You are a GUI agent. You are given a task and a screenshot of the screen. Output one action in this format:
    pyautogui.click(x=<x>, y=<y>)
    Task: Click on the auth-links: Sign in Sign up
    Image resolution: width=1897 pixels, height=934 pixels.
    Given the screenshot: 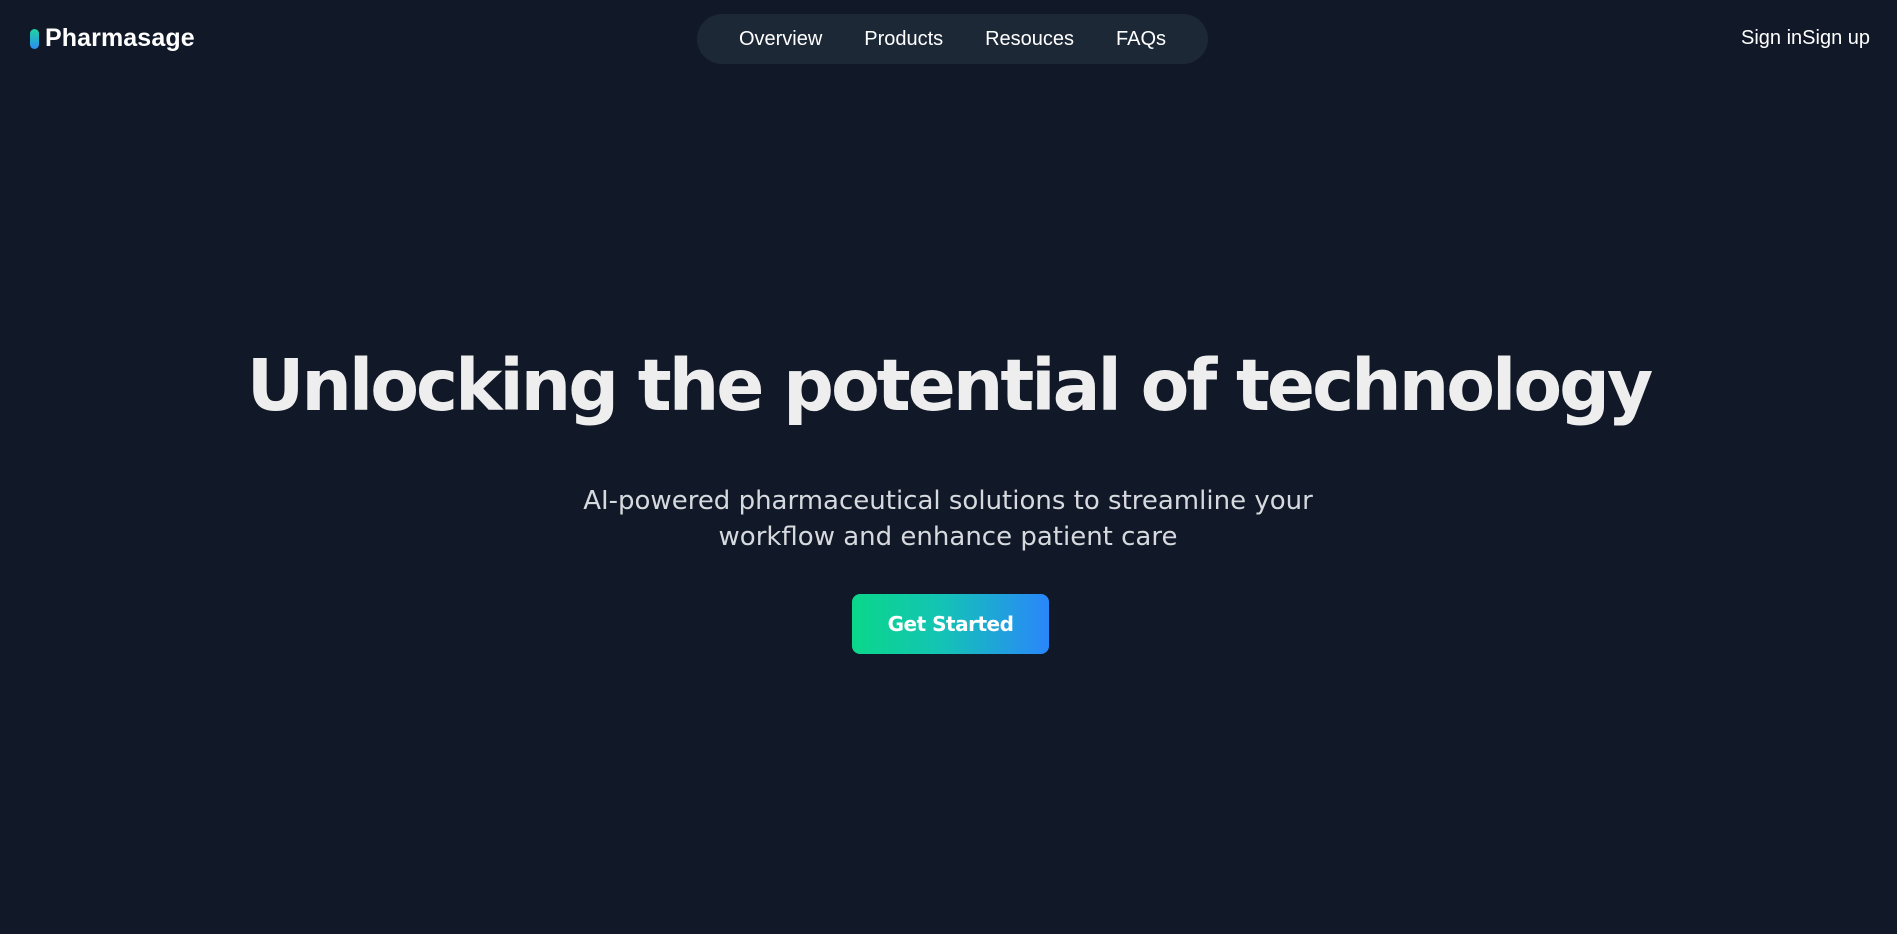 What is the action you would take?
    pyautogui.click(x=1805, y=38)
    